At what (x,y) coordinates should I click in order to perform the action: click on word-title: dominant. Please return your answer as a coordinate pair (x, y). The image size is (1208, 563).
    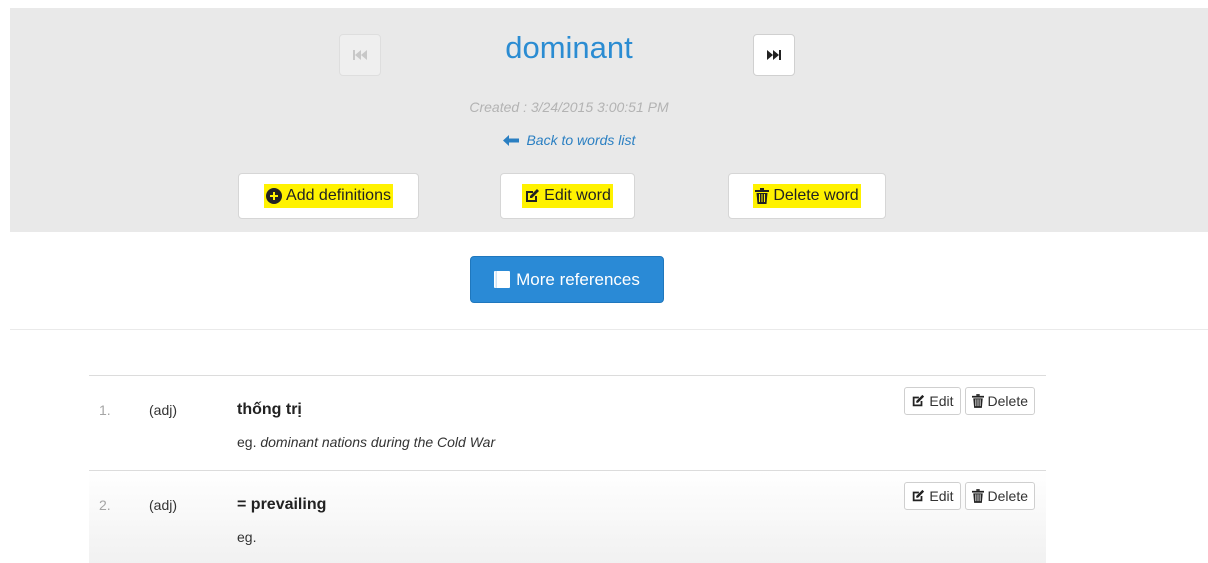
    Looking at the image, I should click on (569, 47).